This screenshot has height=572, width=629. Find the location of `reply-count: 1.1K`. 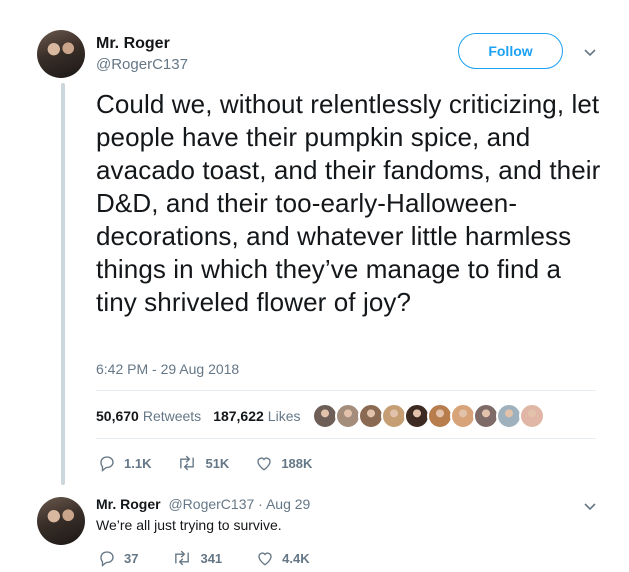

reply-count: 1.1K is located at coordinates (138, 463).